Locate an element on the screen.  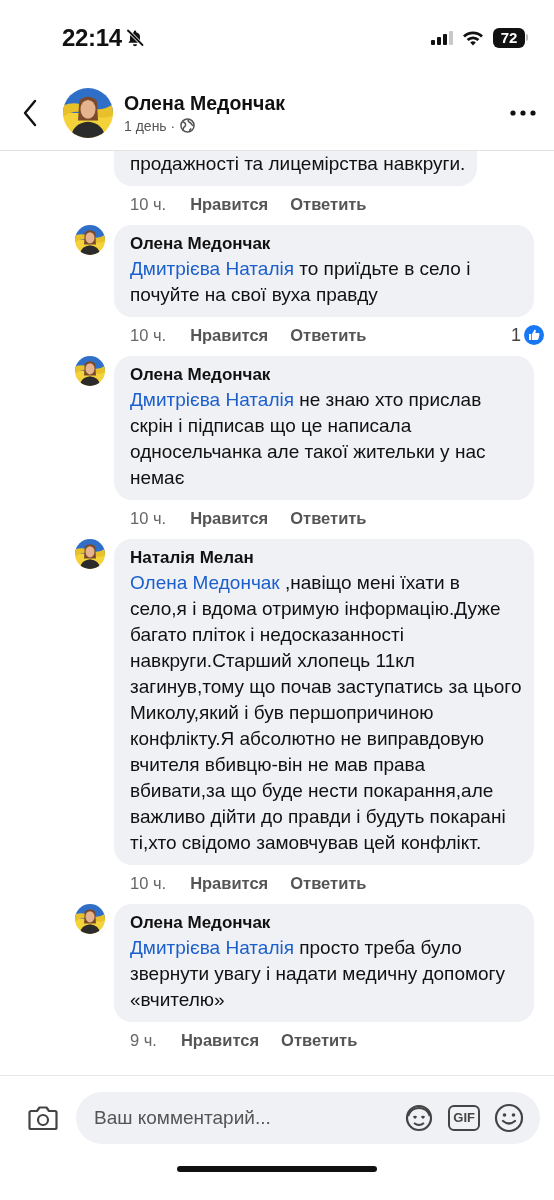
emoji-icon is located at coordinates (509, 1118).